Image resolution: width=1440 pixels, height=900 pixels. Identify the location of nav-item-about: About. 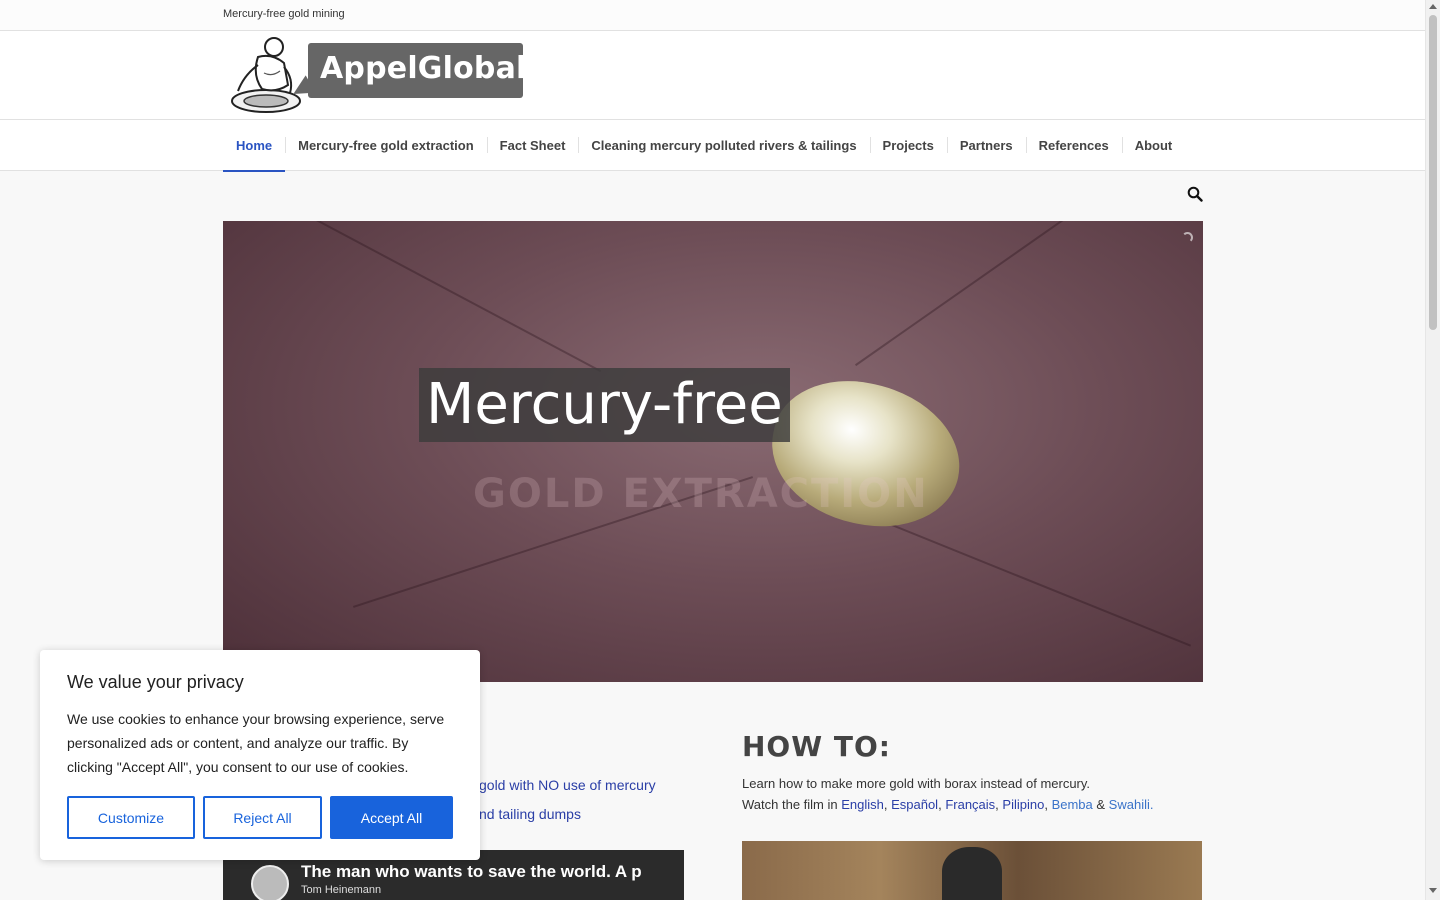
(1153, 145).